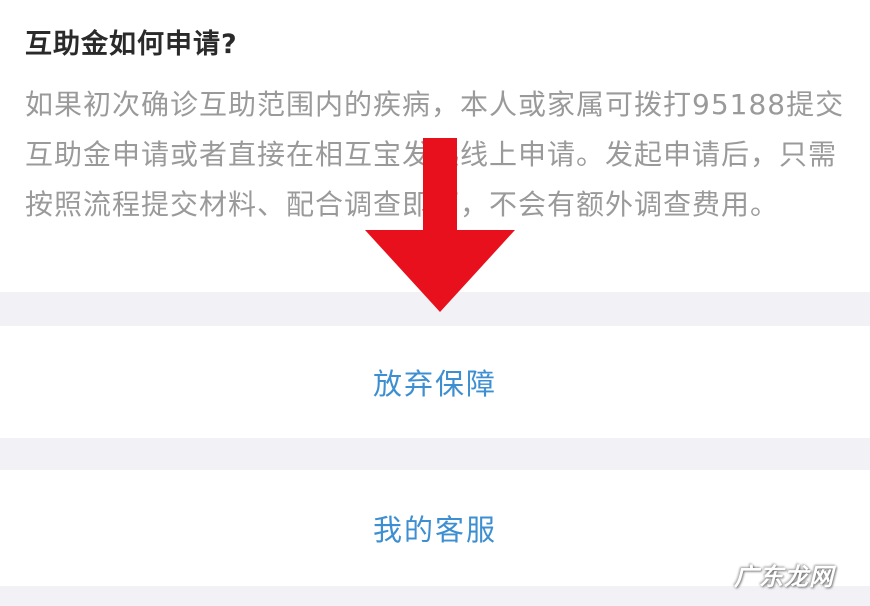  Describe the element at coordinates (784, 577) in the screenshot. I see `watermark-logo: 广东龙网` at that location.